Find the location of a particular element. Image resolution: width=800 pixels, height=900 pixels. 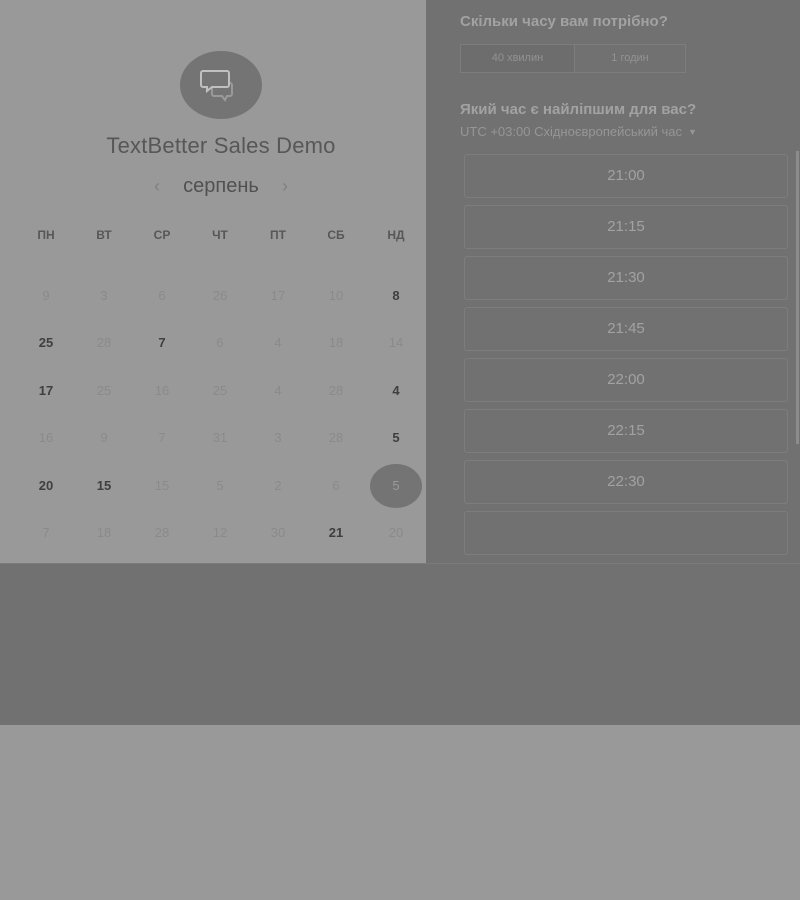

unavailable-day: 30 is located at coordinates (278, 532).